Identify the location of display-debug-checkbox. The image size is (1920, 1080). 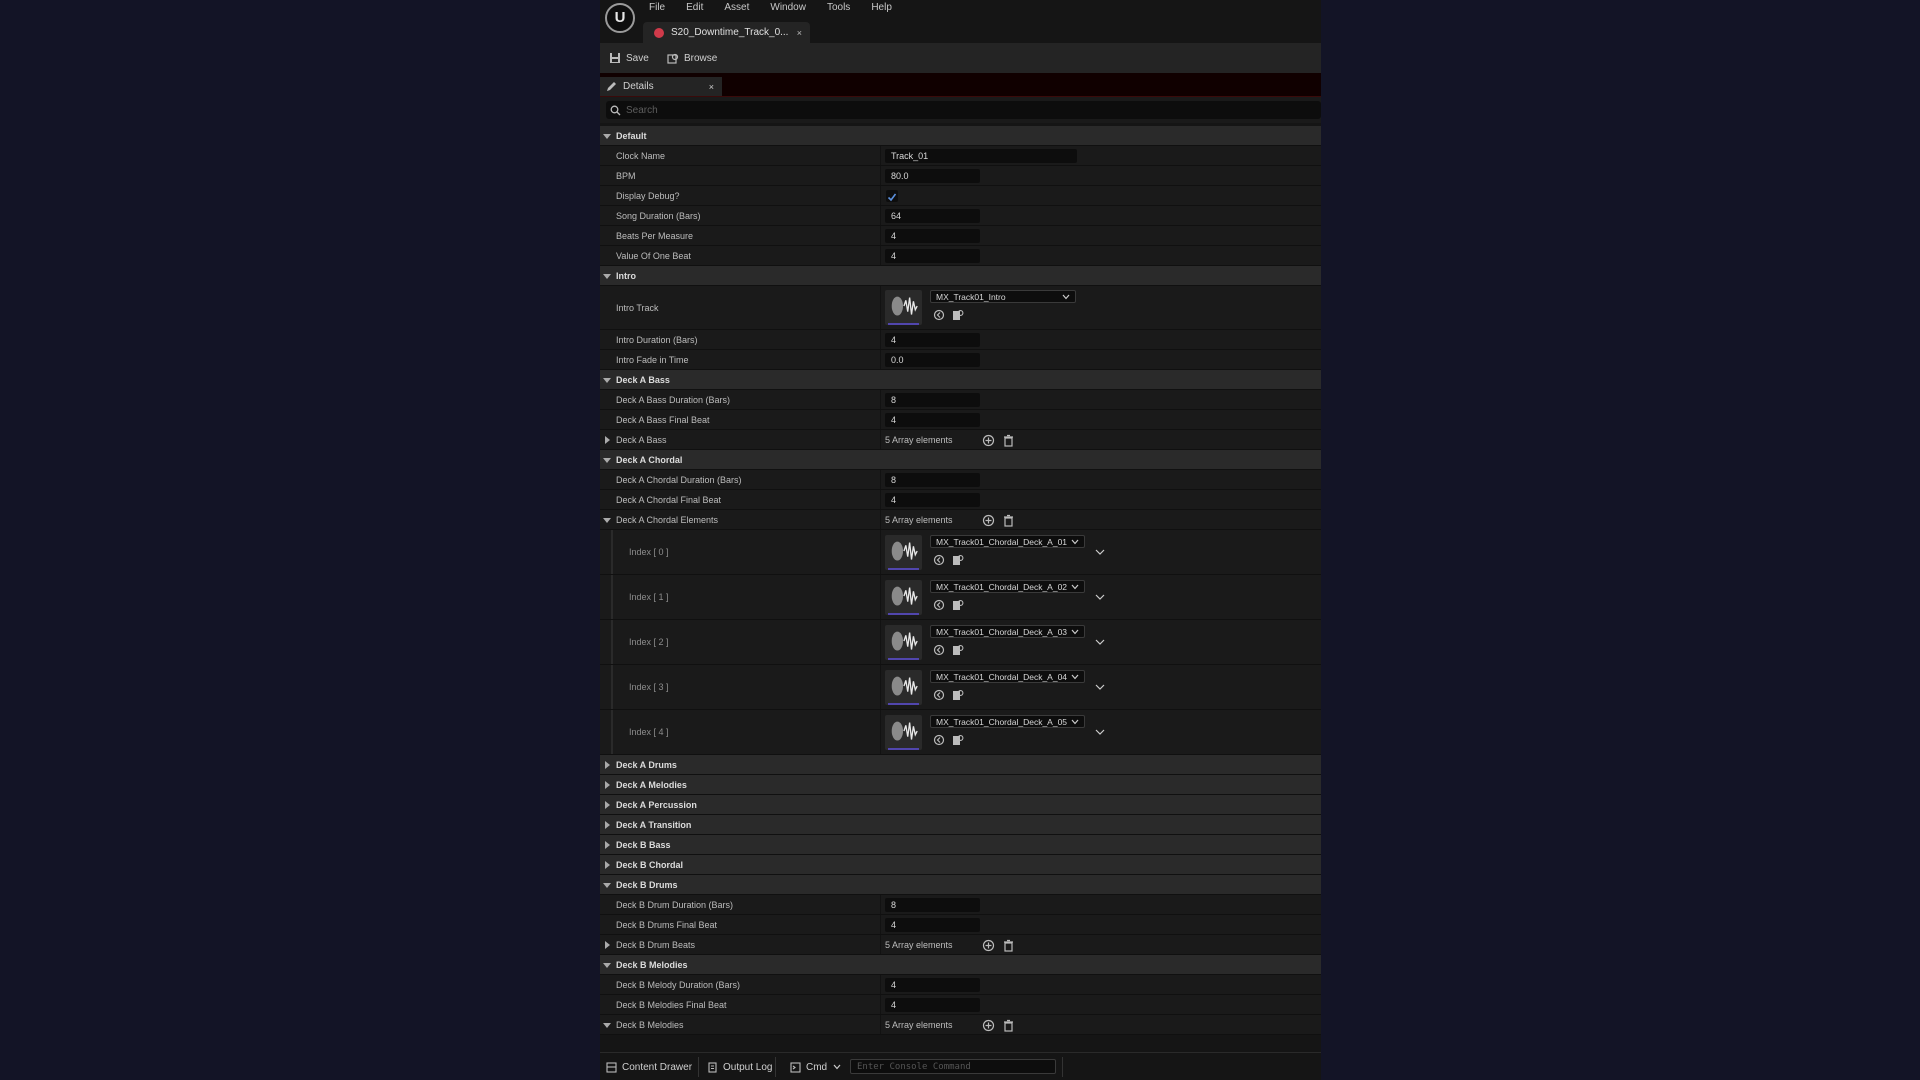
(892, 196).